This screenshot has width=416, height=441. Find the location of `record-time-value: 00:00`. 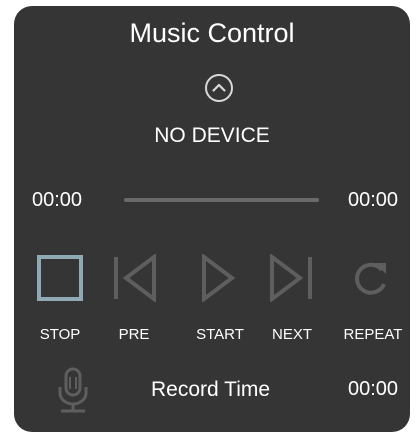

record-time-value: 00:00 is located at coordinates (373, 389).